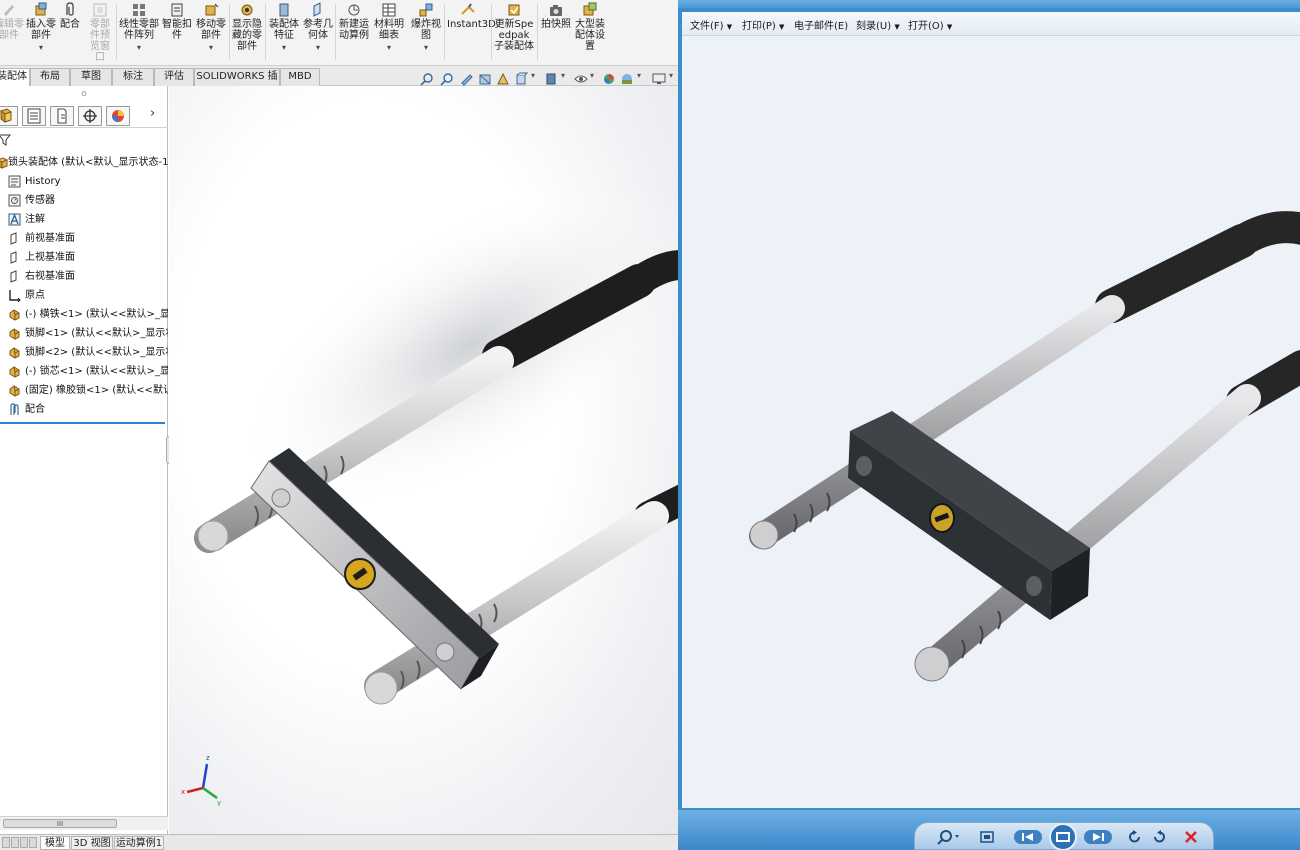 The image size is (1300, 850). What do you see at coordinates (237, 83) in the screenshot?
I see `tab-solidworks-addins: SOLIDWORKS 插件` at bounding box center [237, 83].